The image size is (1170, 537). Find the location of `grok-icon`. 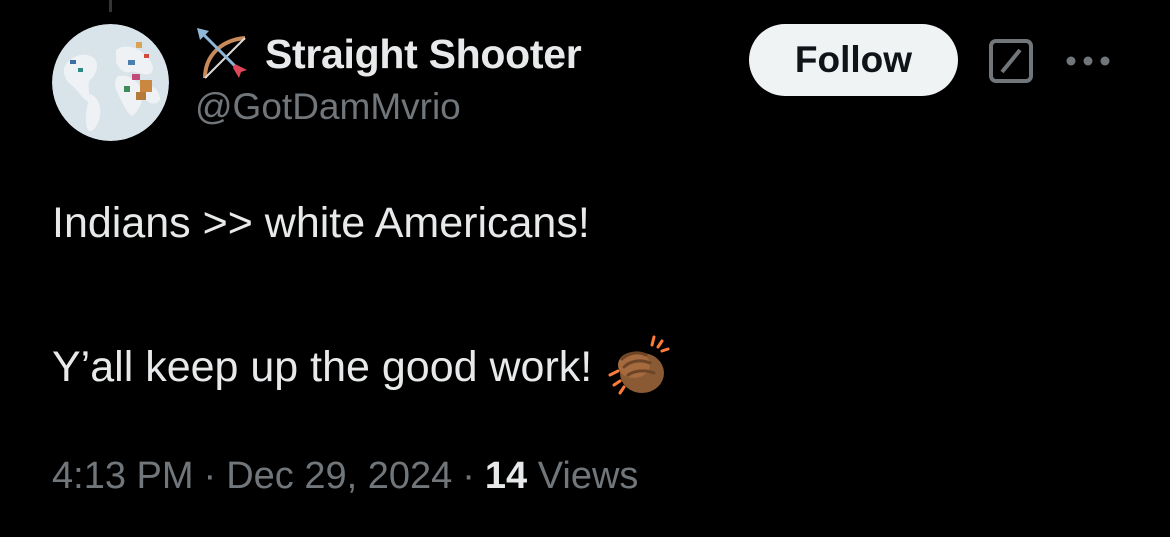

grok-icon is located at coordinates (1011, 61).